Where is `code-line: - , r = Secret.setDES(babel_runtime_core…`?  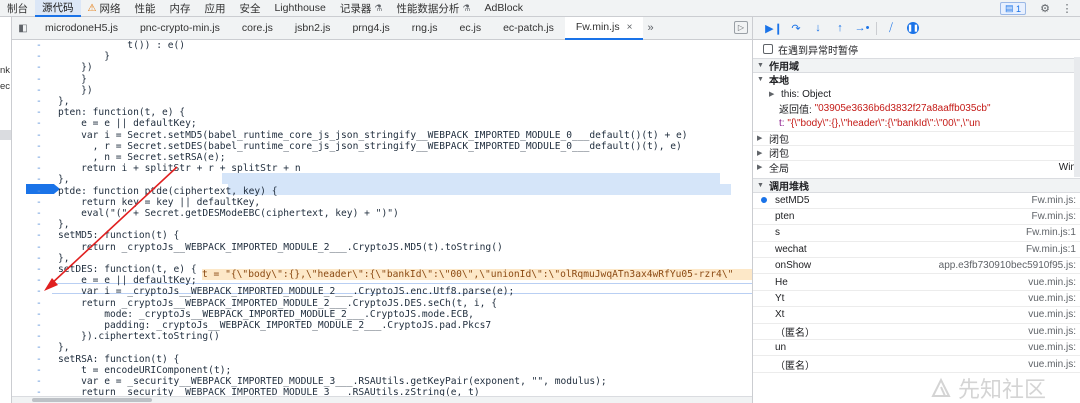 code-line: - , r = Secret.setDES(babel_runtime_core… is located at coordinates (382, 146).